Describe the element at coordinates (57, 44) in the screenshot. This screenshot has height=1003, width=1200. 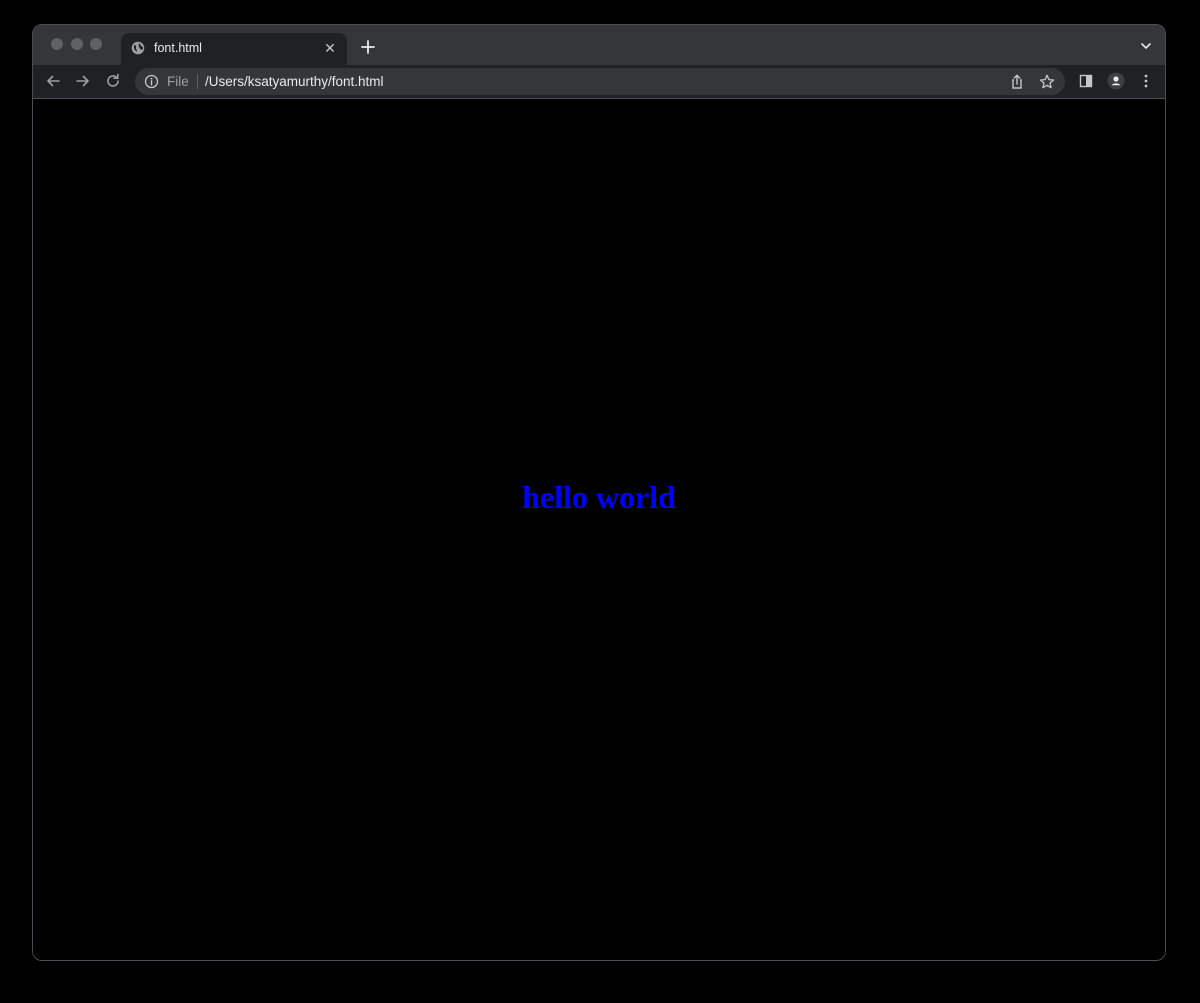
I see `close-window-button` at that location.